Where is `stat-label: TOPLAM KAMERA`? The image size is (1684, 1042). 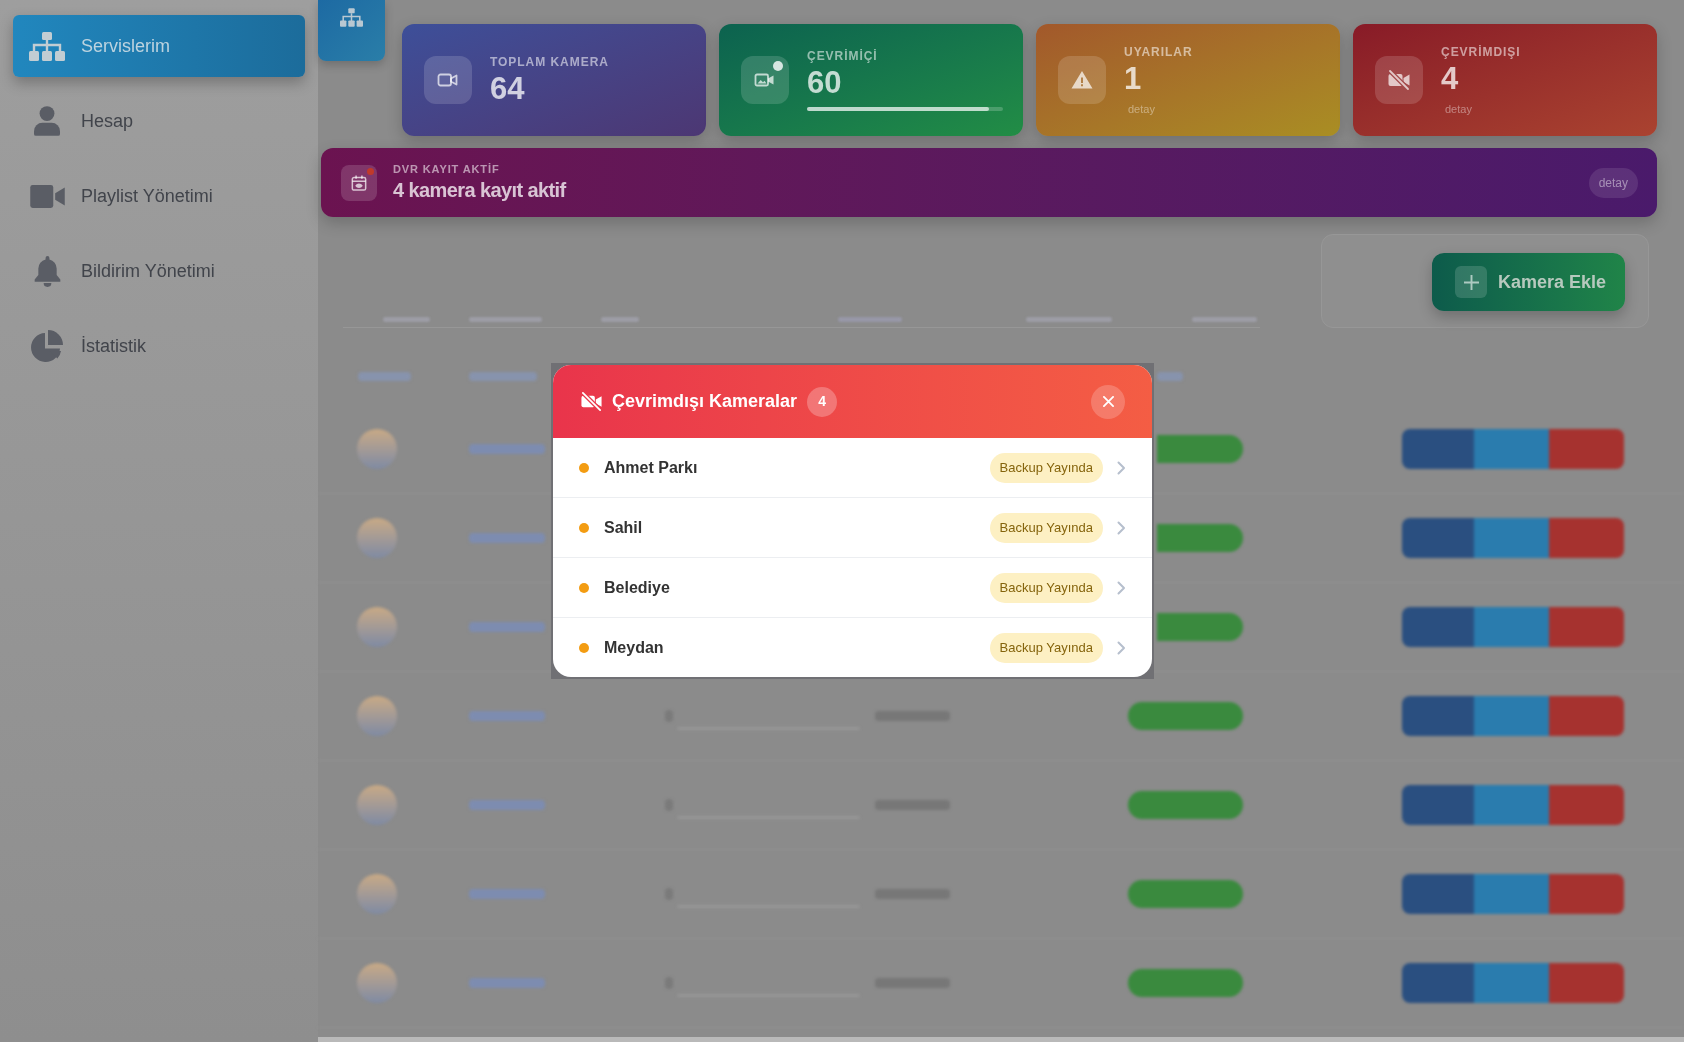 stat-label: TOPLAM KAMERA is located at coordinates (549, 61).